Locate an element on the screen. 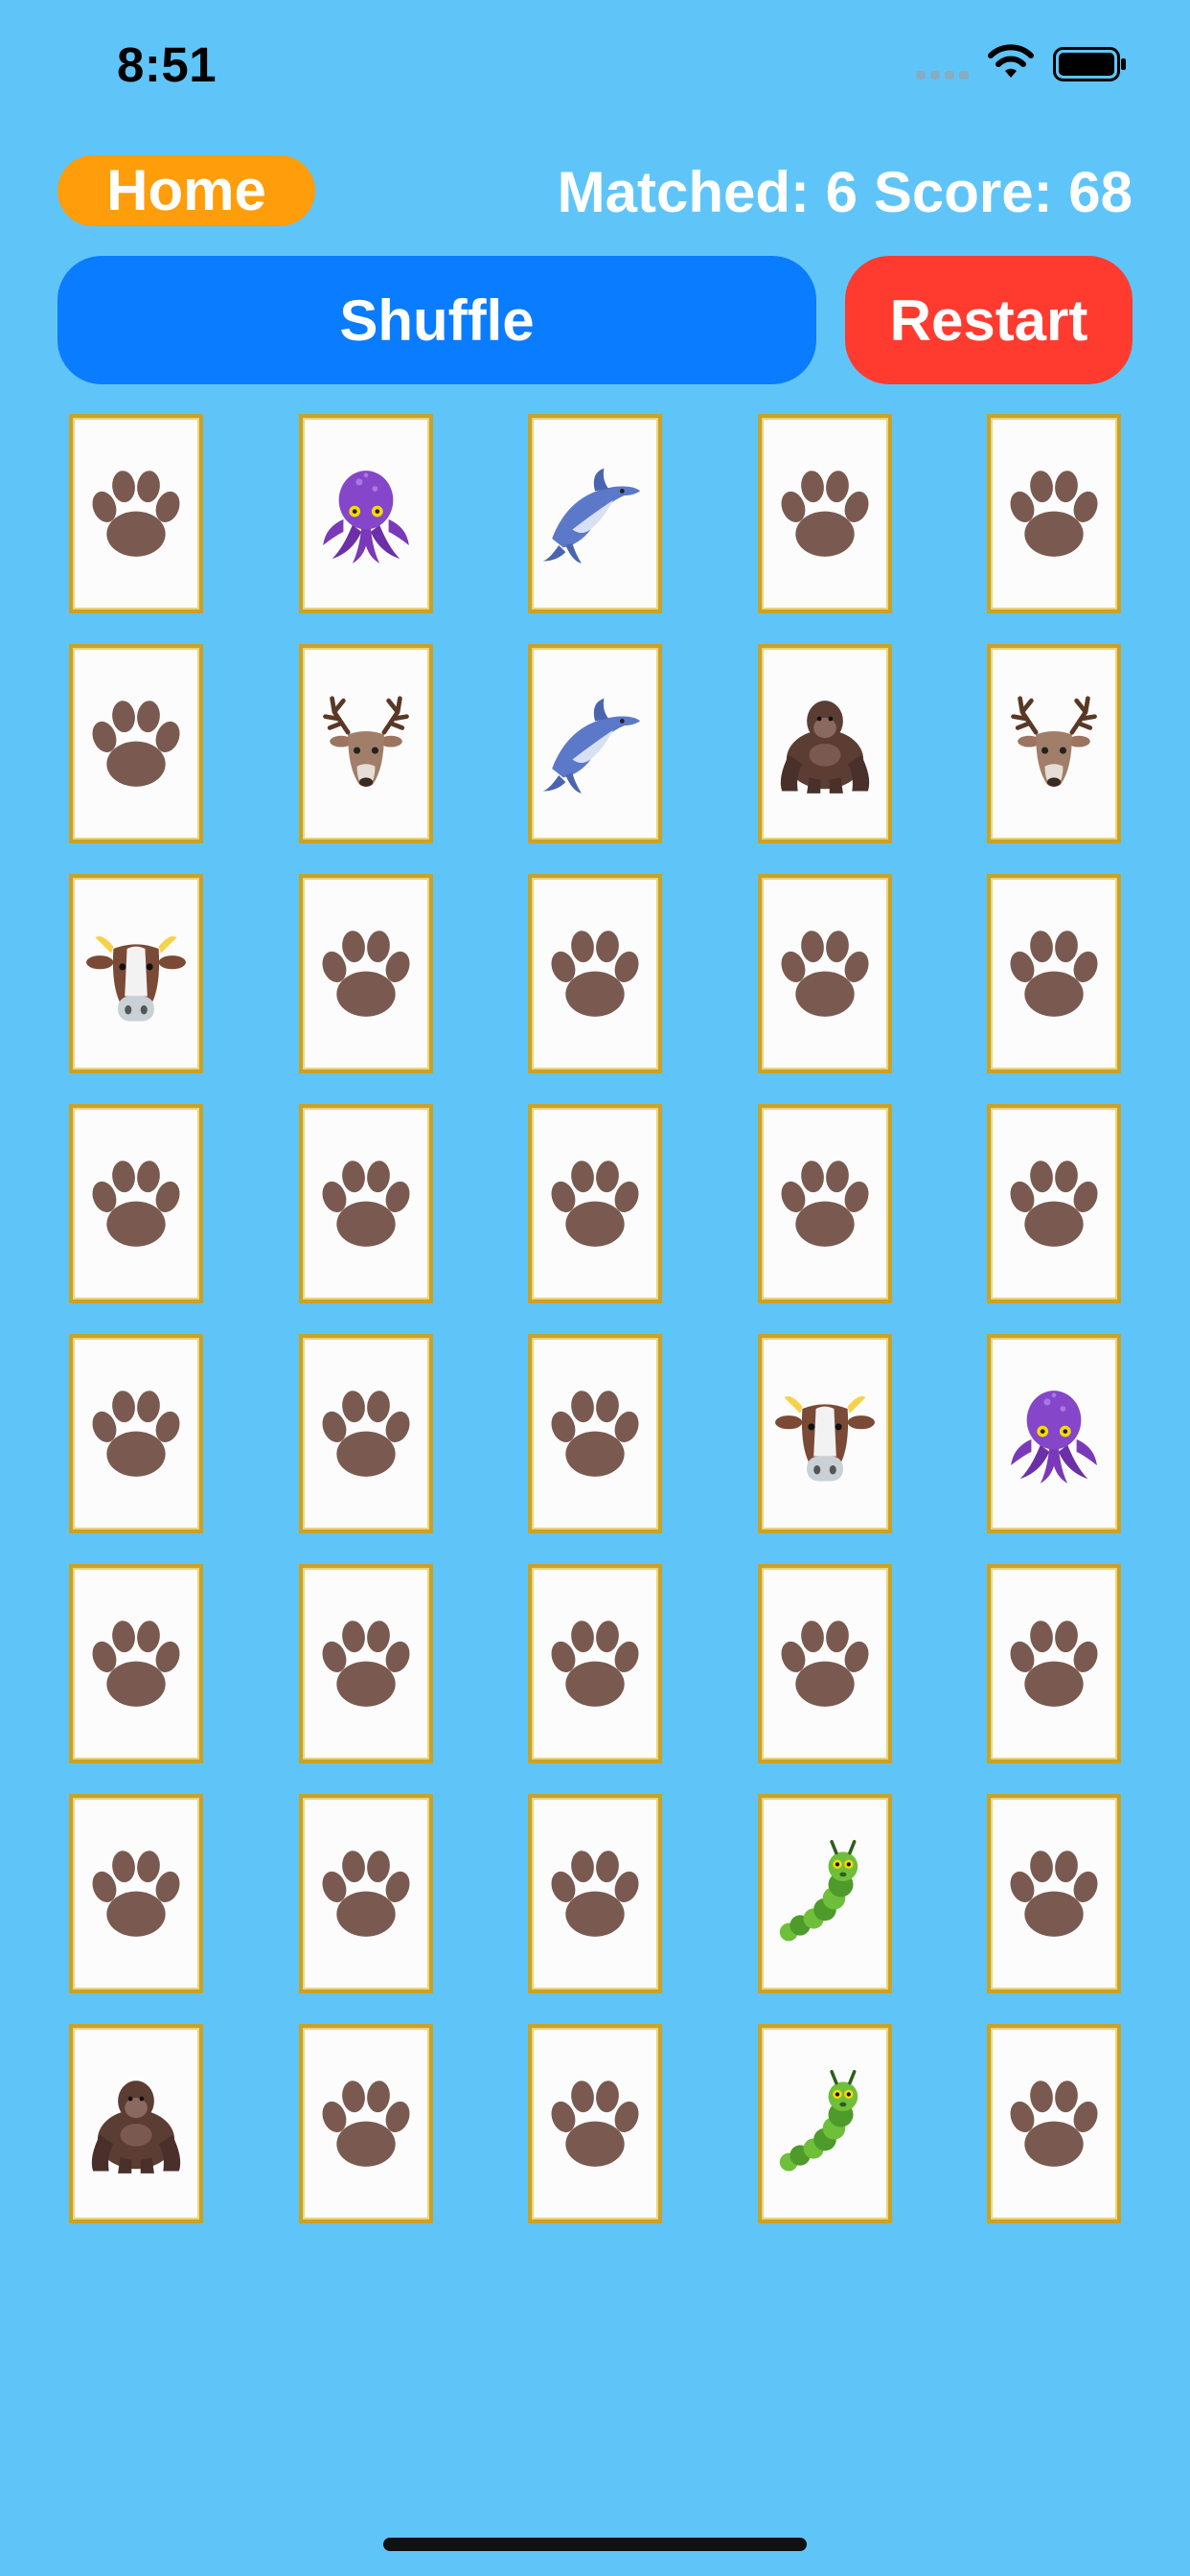 The height and width of the screenshot is (2576, 1190). battery-icon is located at coordinates (1090, 64).